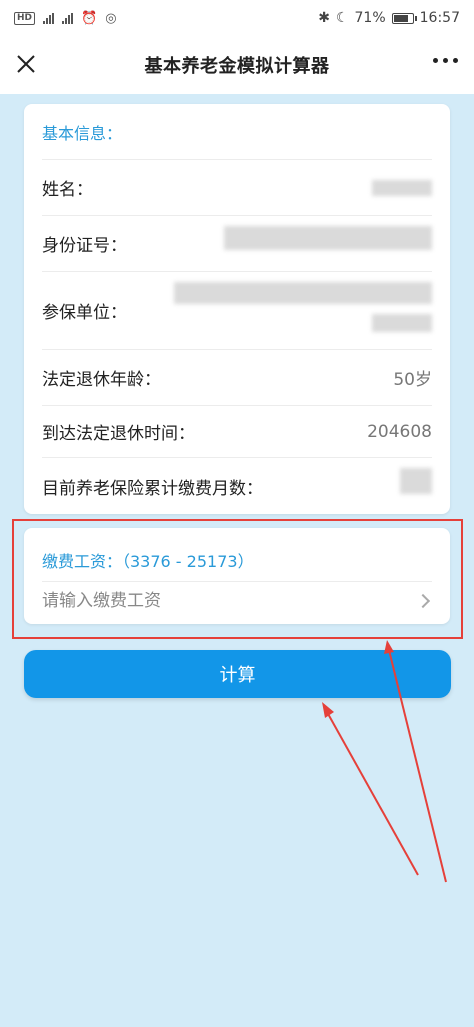 The height and width of the screenshot is (1027, 474). I want to click on battery-percent: 71%, so click(370, 18).